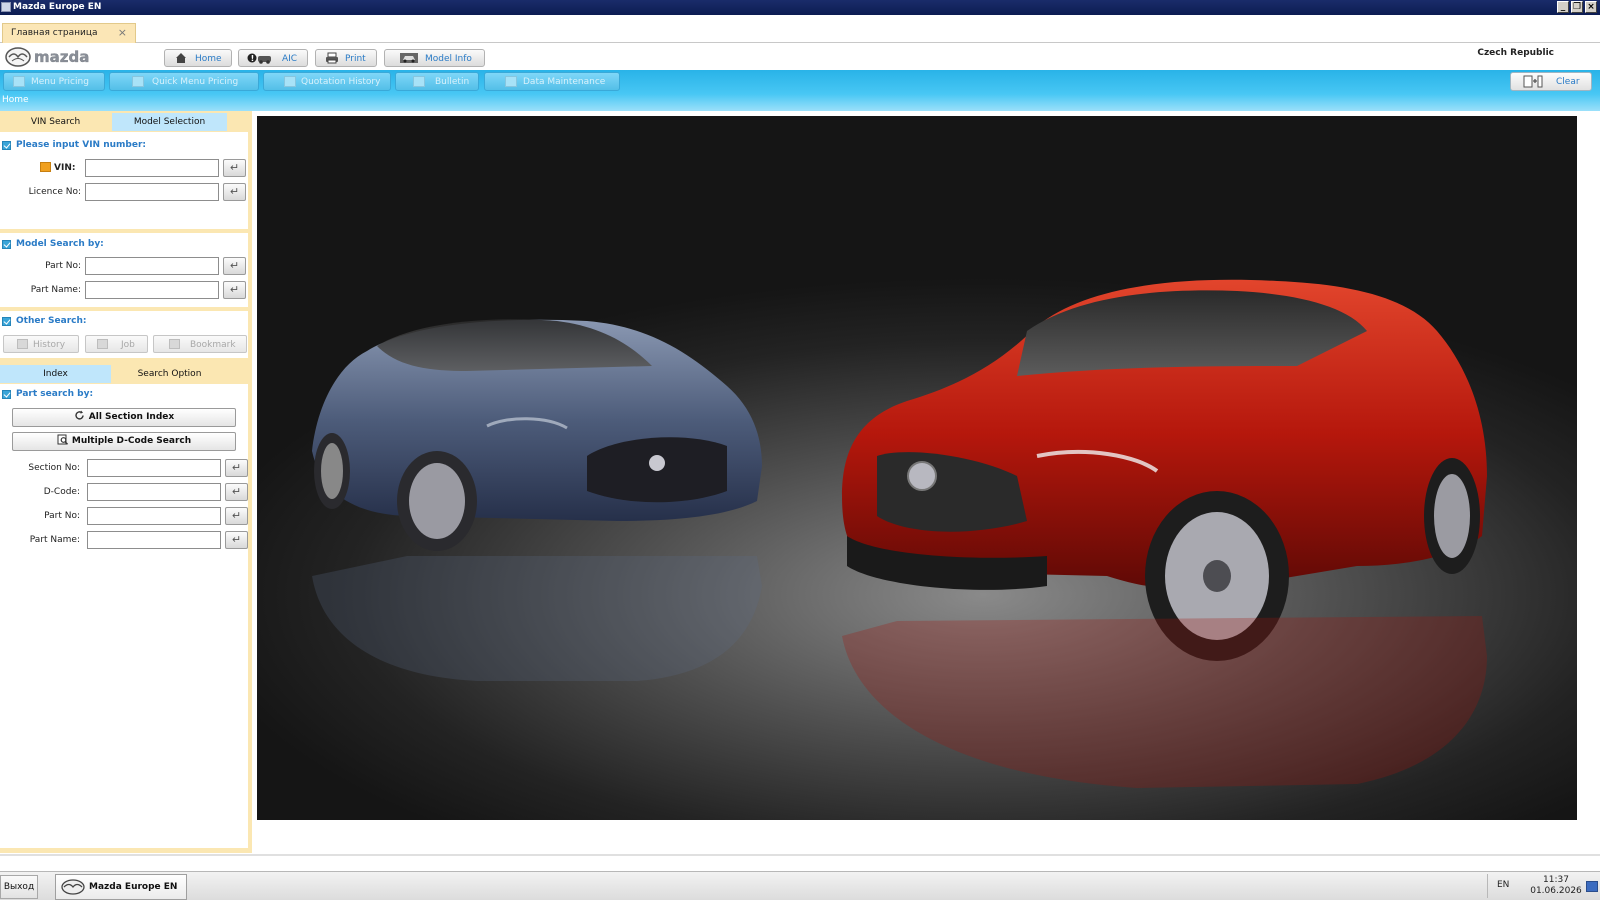 The height and width of the screenshot is (900, 1600). Describe the element at coordinates (341, 82) in the screenshot. I see `quotation-history-label: Quotation History` at that location.